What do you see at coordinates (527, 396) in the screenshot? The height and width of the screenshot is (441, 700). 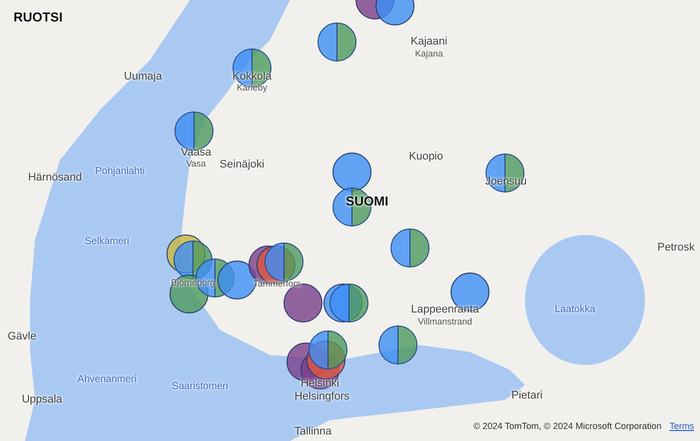 I see `place-label: Pietari` at bounding box center [527, 396].